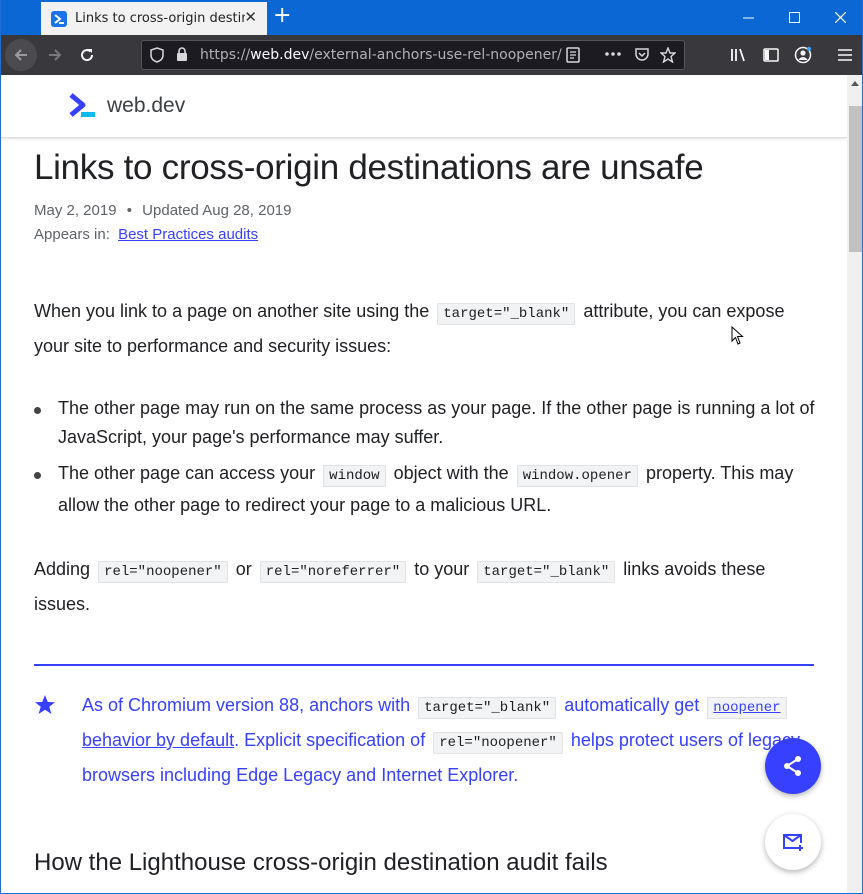 Image resolution: width=863 pixels, height=894 pixels. I want to click on mail-add-icon, so click(793, 842).